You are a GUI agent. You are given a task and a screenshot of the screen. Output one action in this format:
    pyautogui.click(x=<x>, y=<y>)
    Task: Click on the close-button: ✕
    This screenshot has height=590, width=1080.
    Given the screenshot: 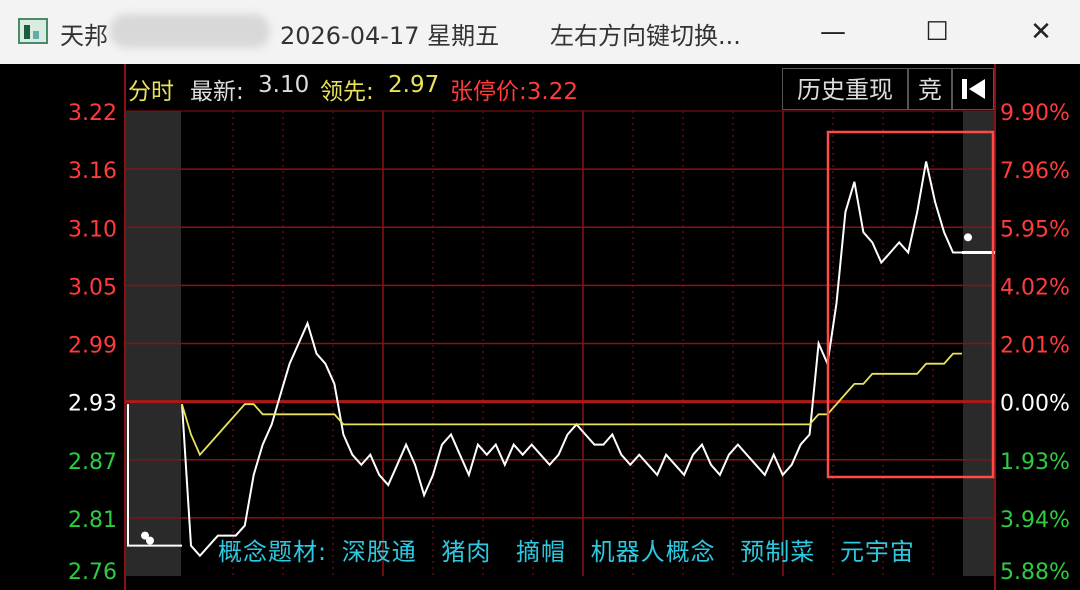 What is the action you would take?
    pyautogui.click(x=1041, y=32)
    